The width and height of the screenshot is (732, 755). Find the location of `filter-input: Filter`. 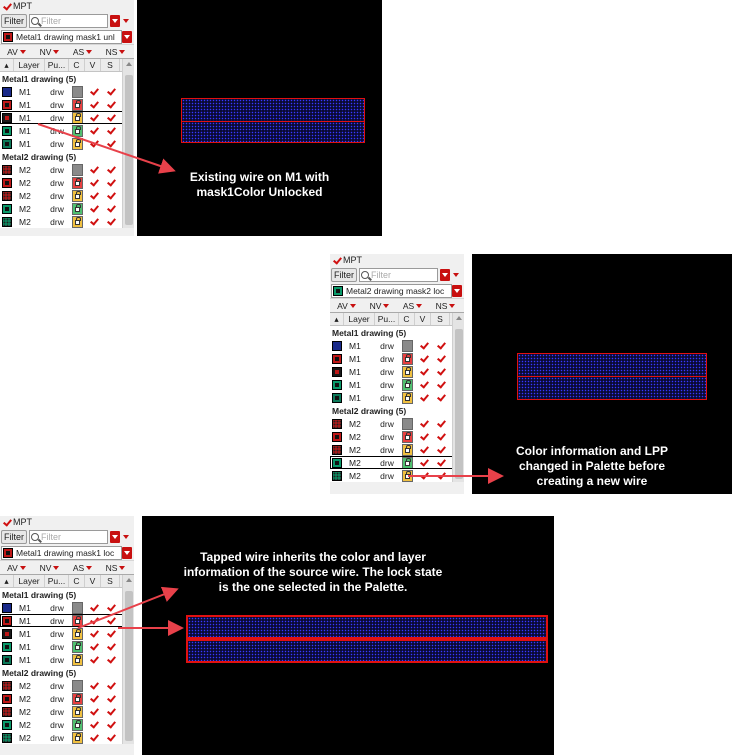

filter-input: Filter is located at coordinates (68, 536).